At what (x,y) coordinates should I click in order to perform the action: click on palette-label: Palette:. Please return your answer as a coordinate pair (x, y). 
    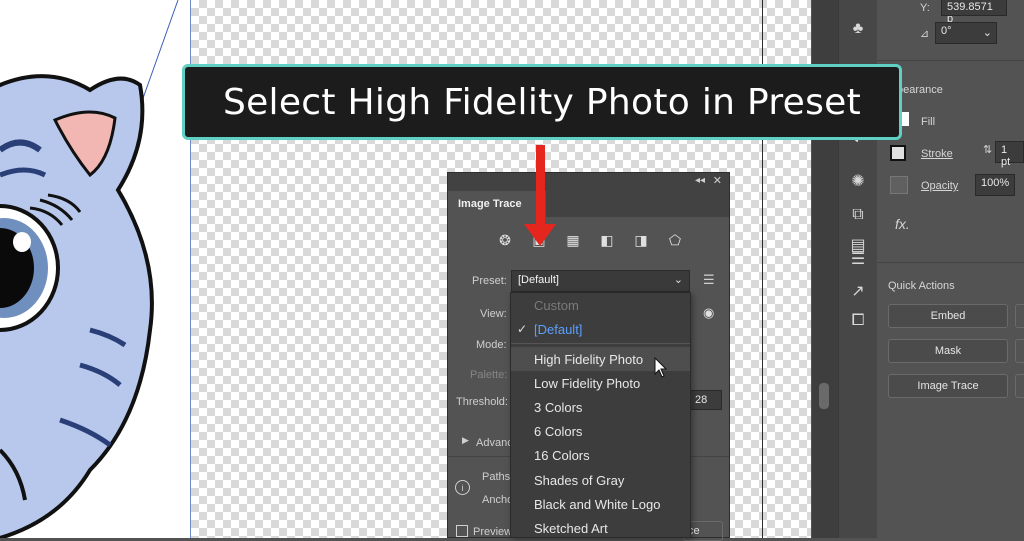
    Looking at the image, I should click on (489, 375).